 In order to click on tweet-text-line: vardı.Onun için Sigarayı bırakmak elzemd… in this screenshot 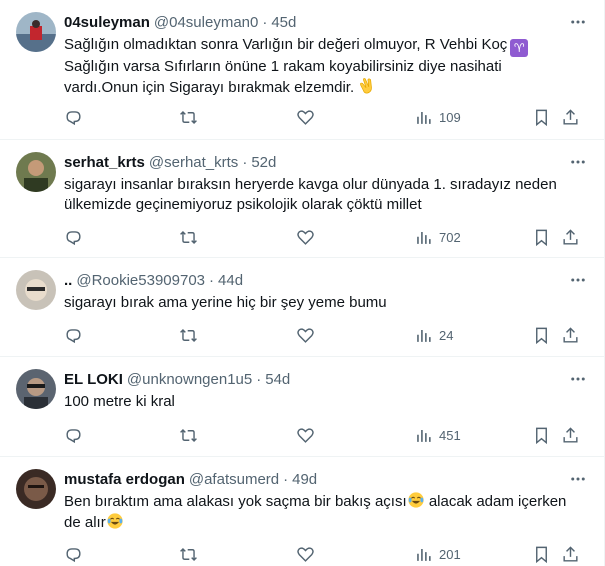, I will do `click(209, 87)`.